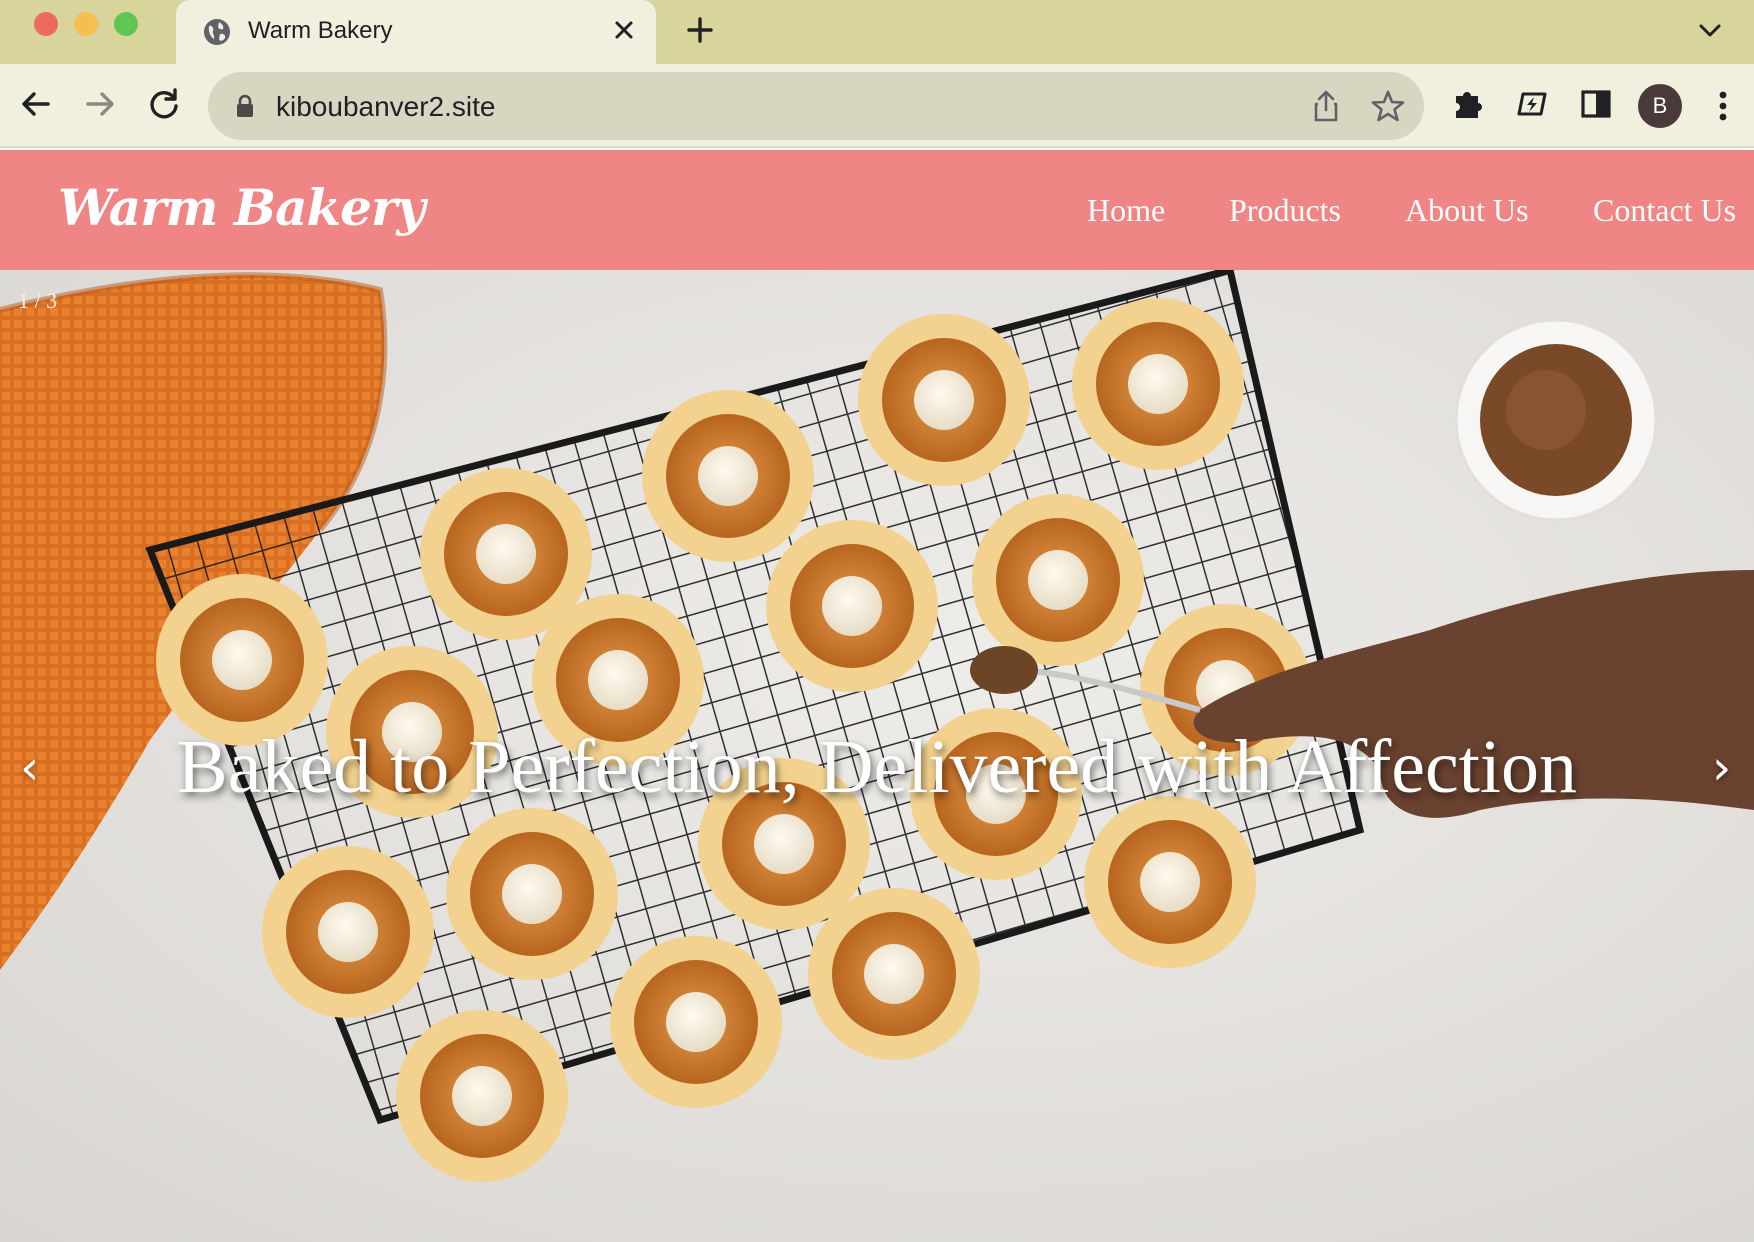  Describe the element at coordinates (877, 32) in the screenshot. I see `browser-tab-strip: Warm Bakery` at that location.